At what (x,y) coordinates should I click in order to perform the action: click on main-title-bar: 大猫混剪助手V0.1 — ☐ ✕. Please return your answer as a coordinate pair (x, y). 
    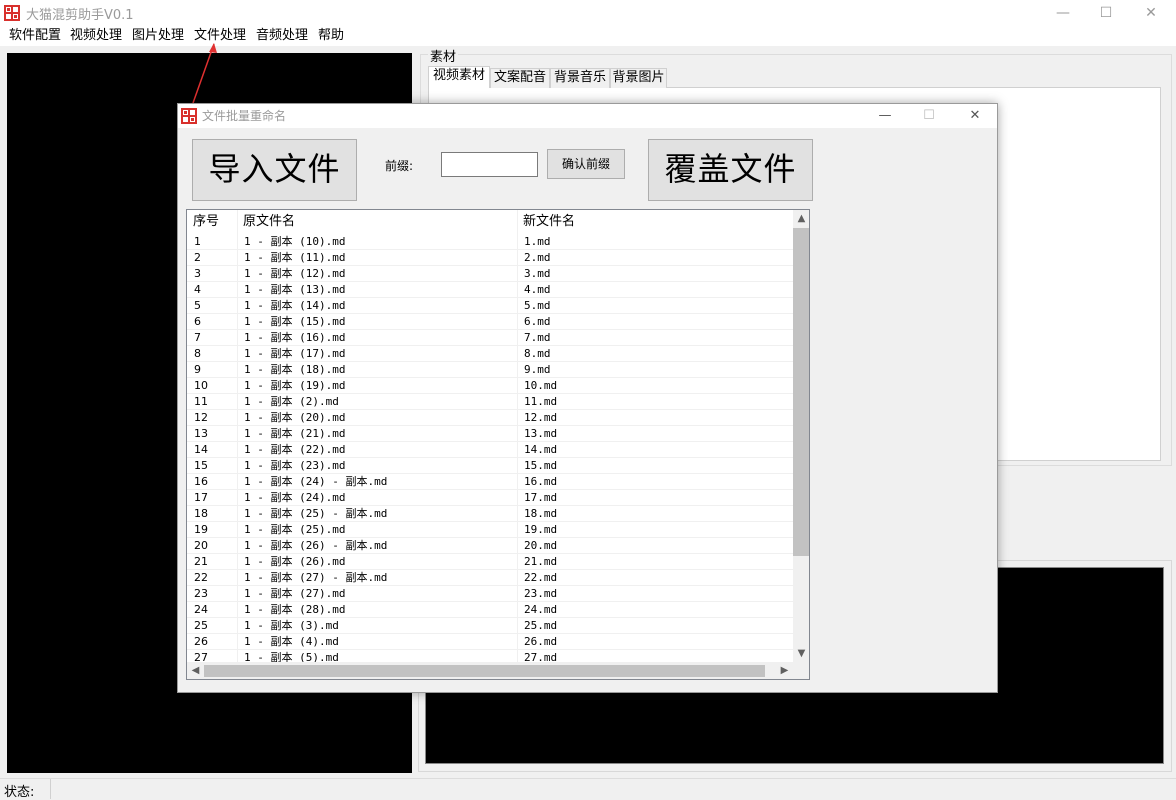
    Looking at the image, I should click on (588, 13).